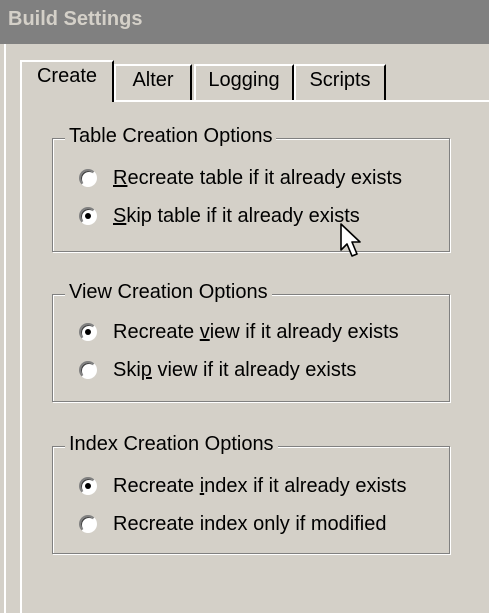 This screenshot has height=613, width=489. I want to click on view-creation-options-legend: View Creation Options, so click(168, 292).